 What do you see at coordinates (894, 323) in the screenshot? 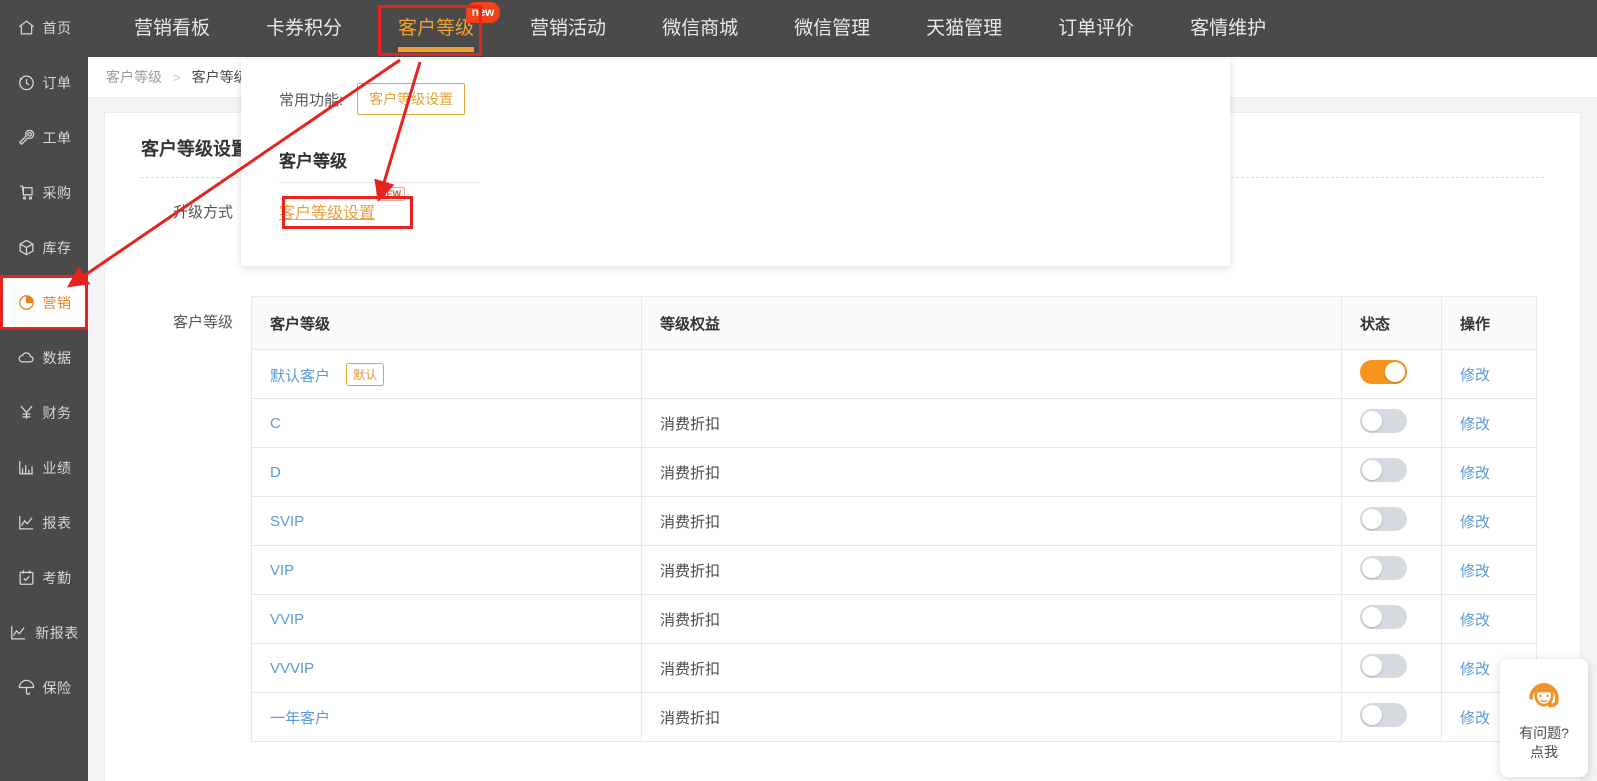
I see `table-header-row: 客户等级 等级权益 状态 操作` at bounding box center [894, 323].